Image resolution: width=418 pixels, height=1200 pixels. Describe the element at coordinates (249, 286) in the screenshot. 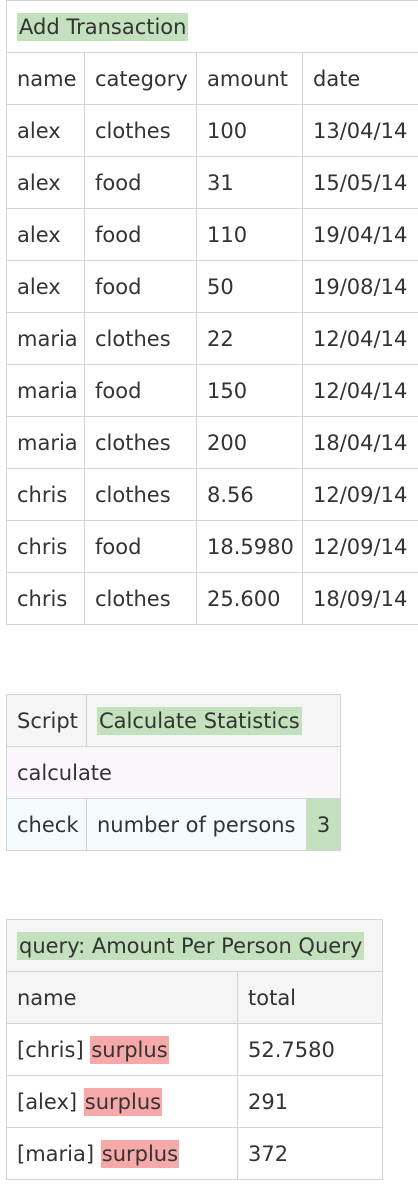

I see `cell-amount: 50` at that location.